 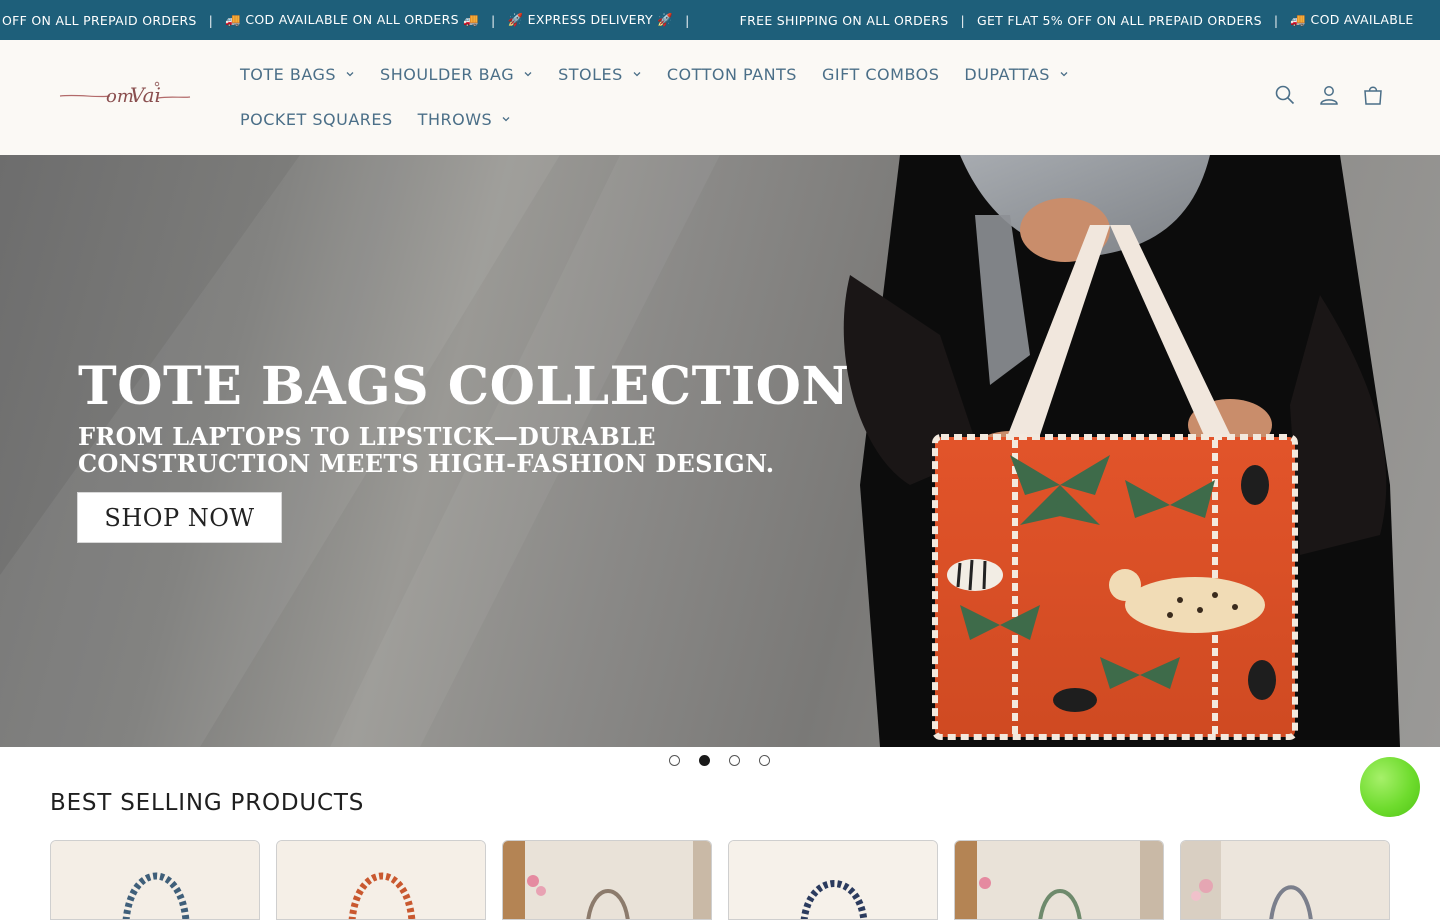 I want to click on brand-logo: om Vai, so click(x=125, y=96).